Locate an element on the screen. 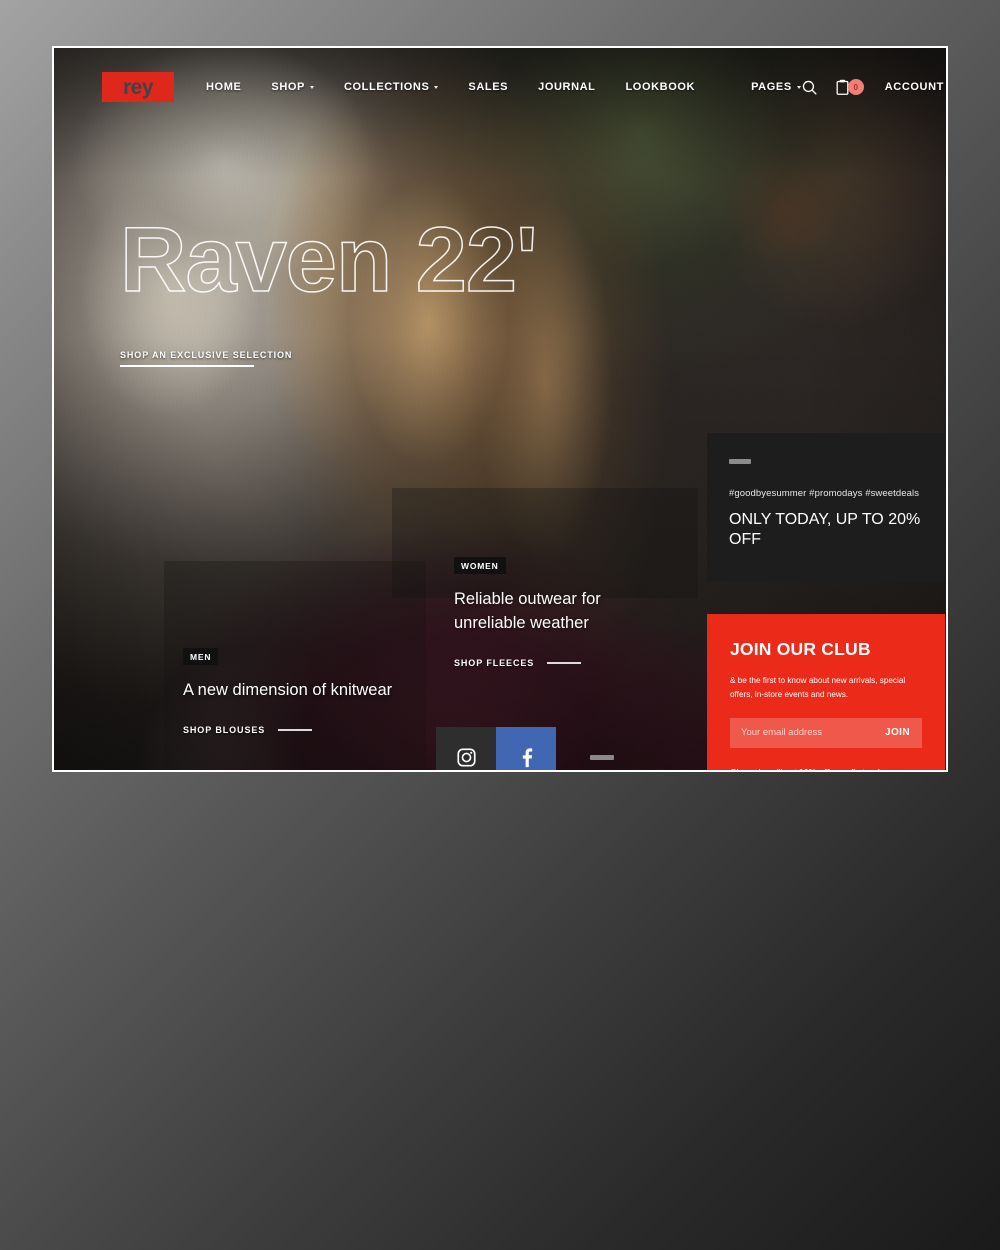  nav-item-pages: PAGES is located at coordinates (776, 87).